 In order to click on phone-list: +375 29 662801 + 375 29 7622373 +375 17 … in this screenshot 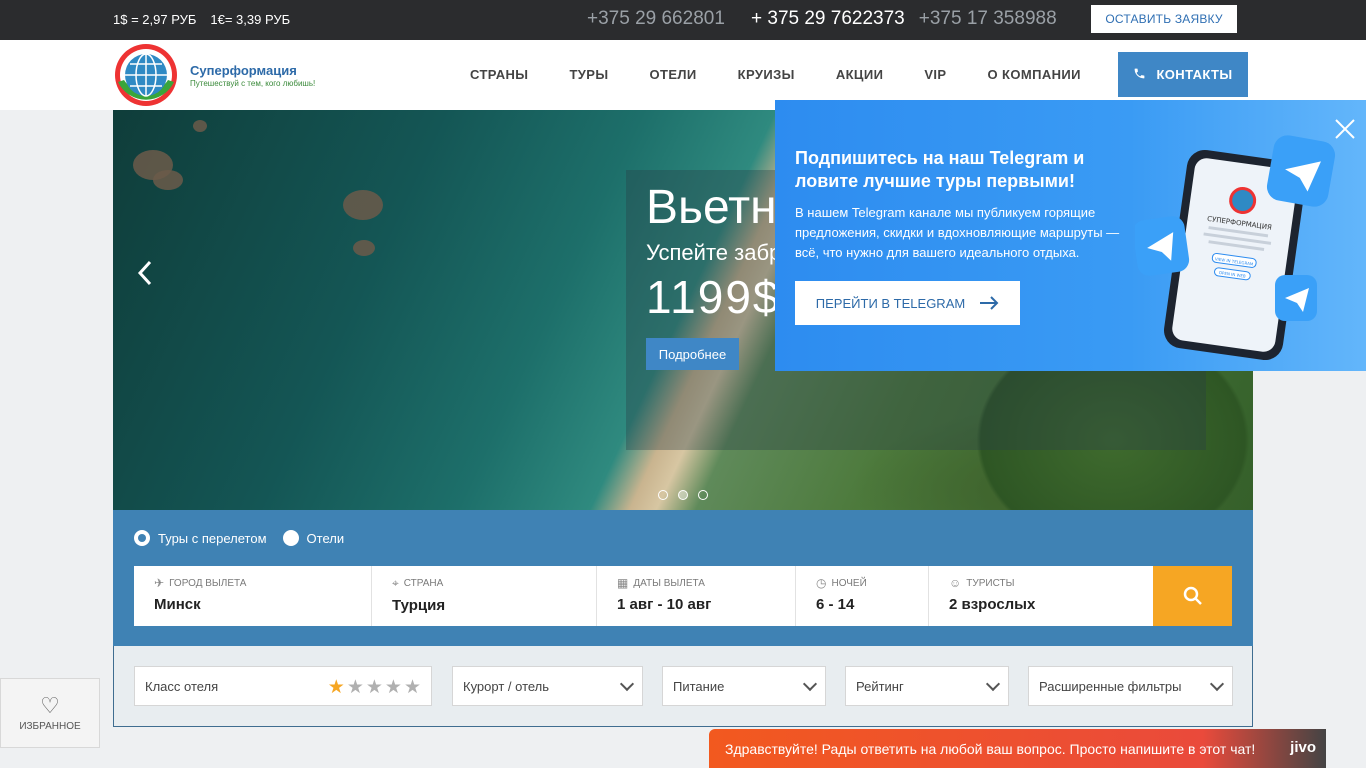, I will do `click(825, 19)`.